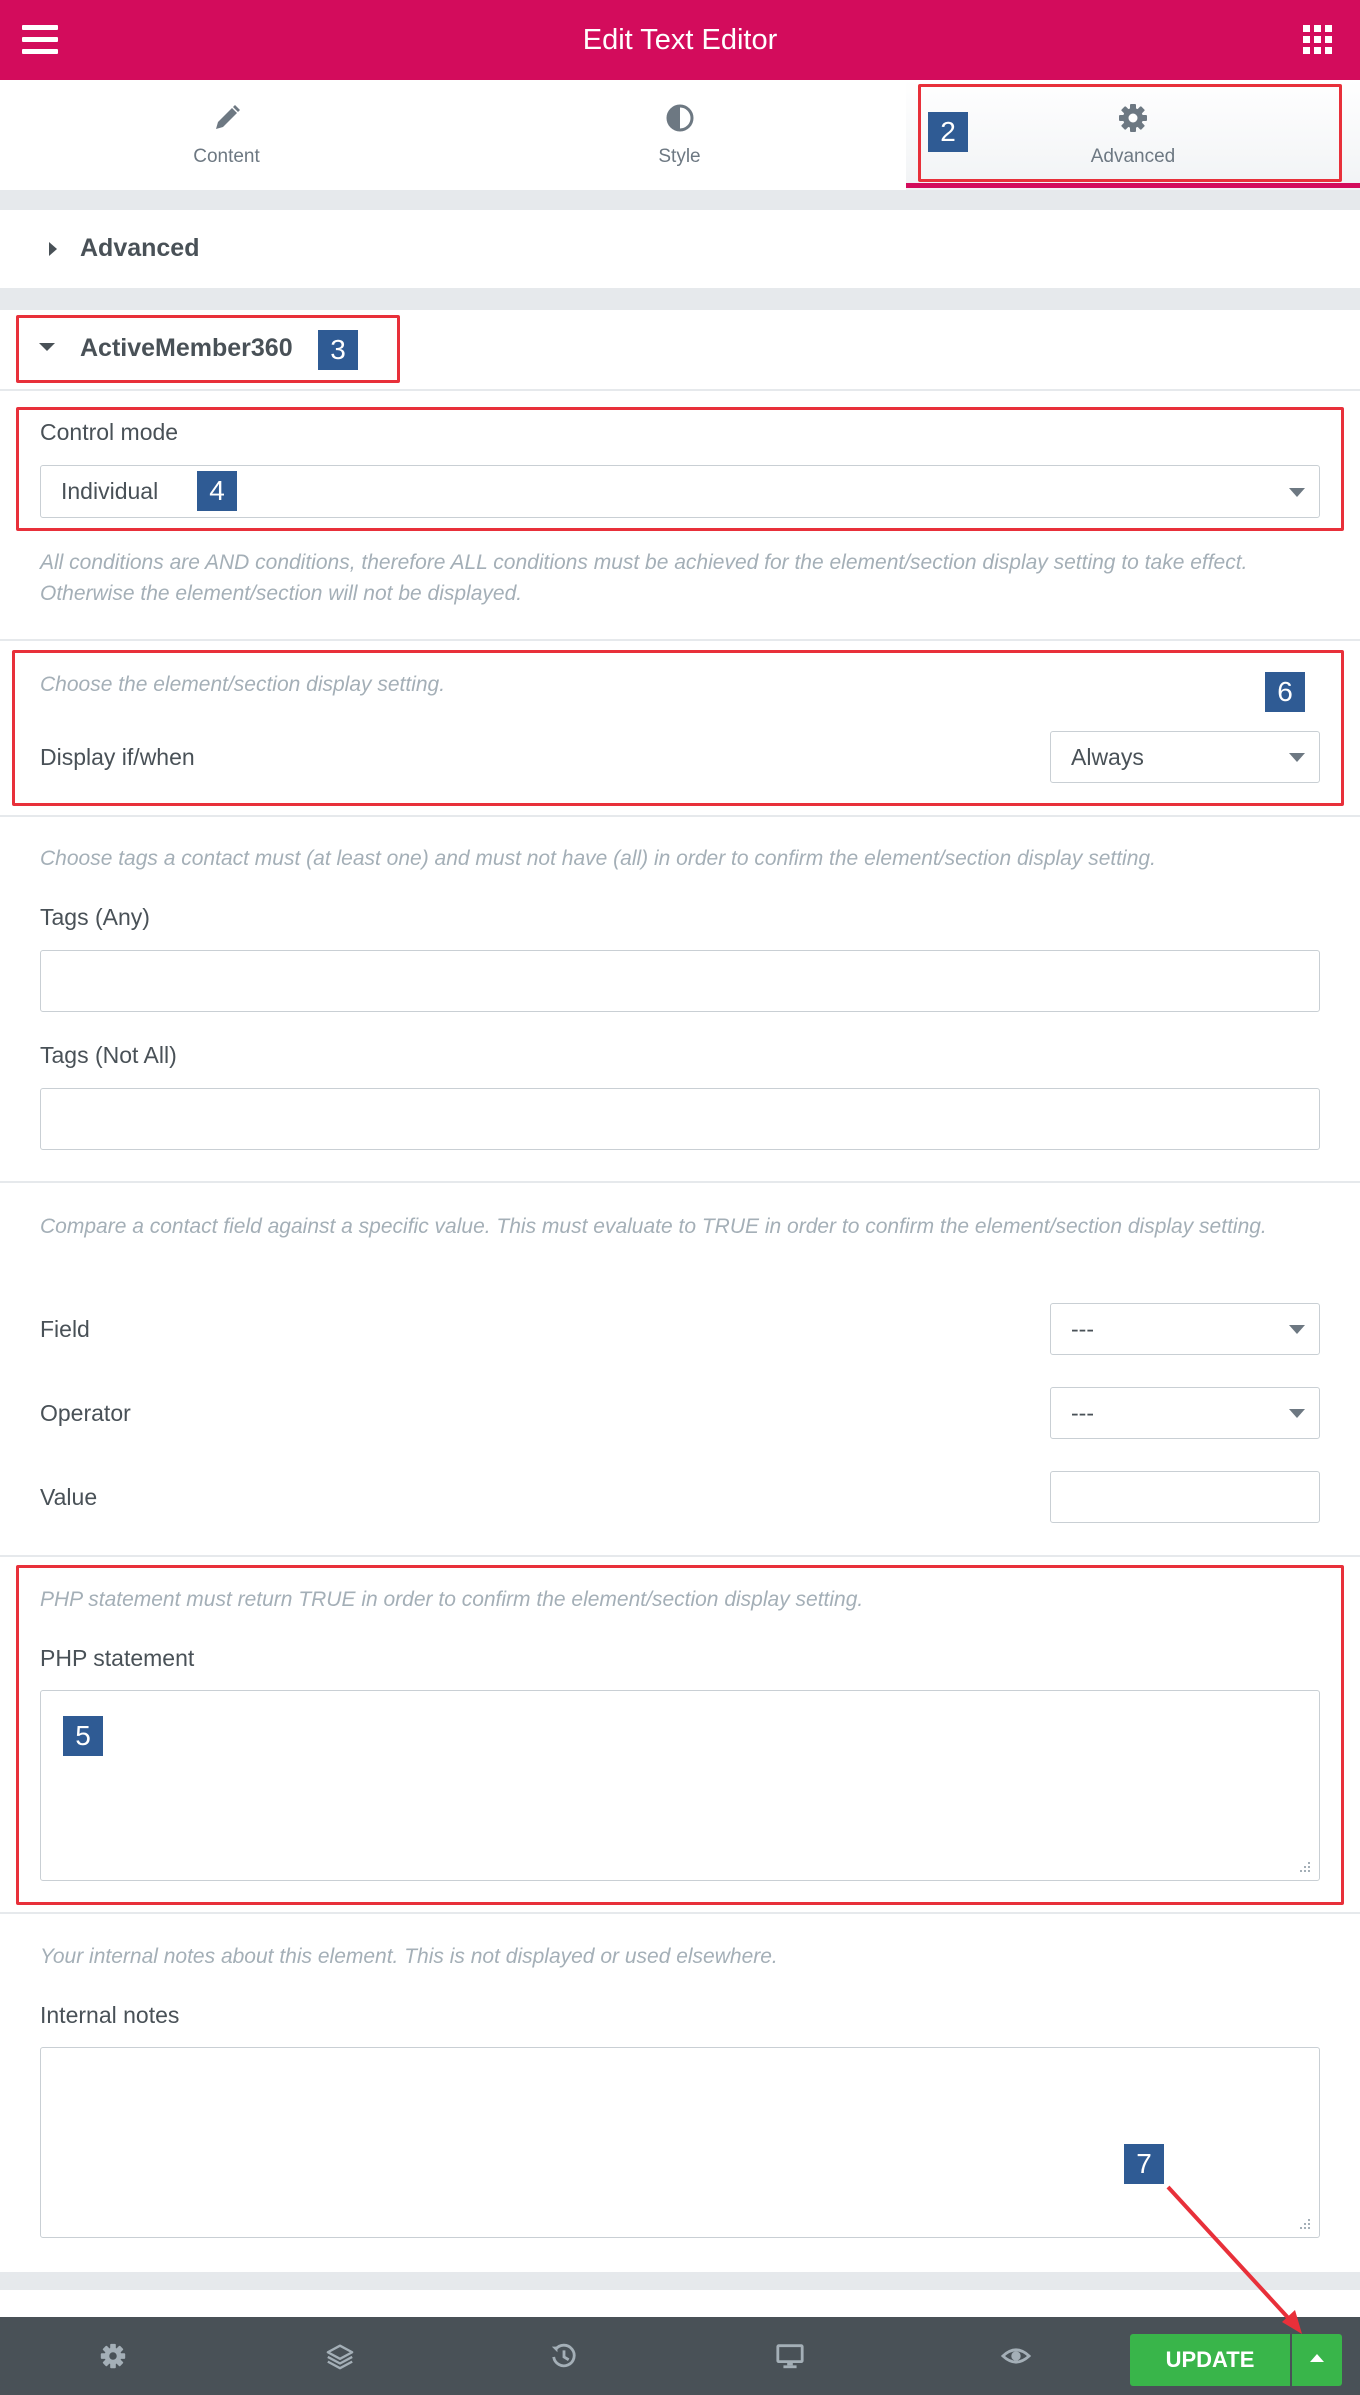 The height and width of the screenshot is (2395, 1360). Describe the element at coordinates (1082, 1328) in the screenshot. I see `field-value: ---` at that location.